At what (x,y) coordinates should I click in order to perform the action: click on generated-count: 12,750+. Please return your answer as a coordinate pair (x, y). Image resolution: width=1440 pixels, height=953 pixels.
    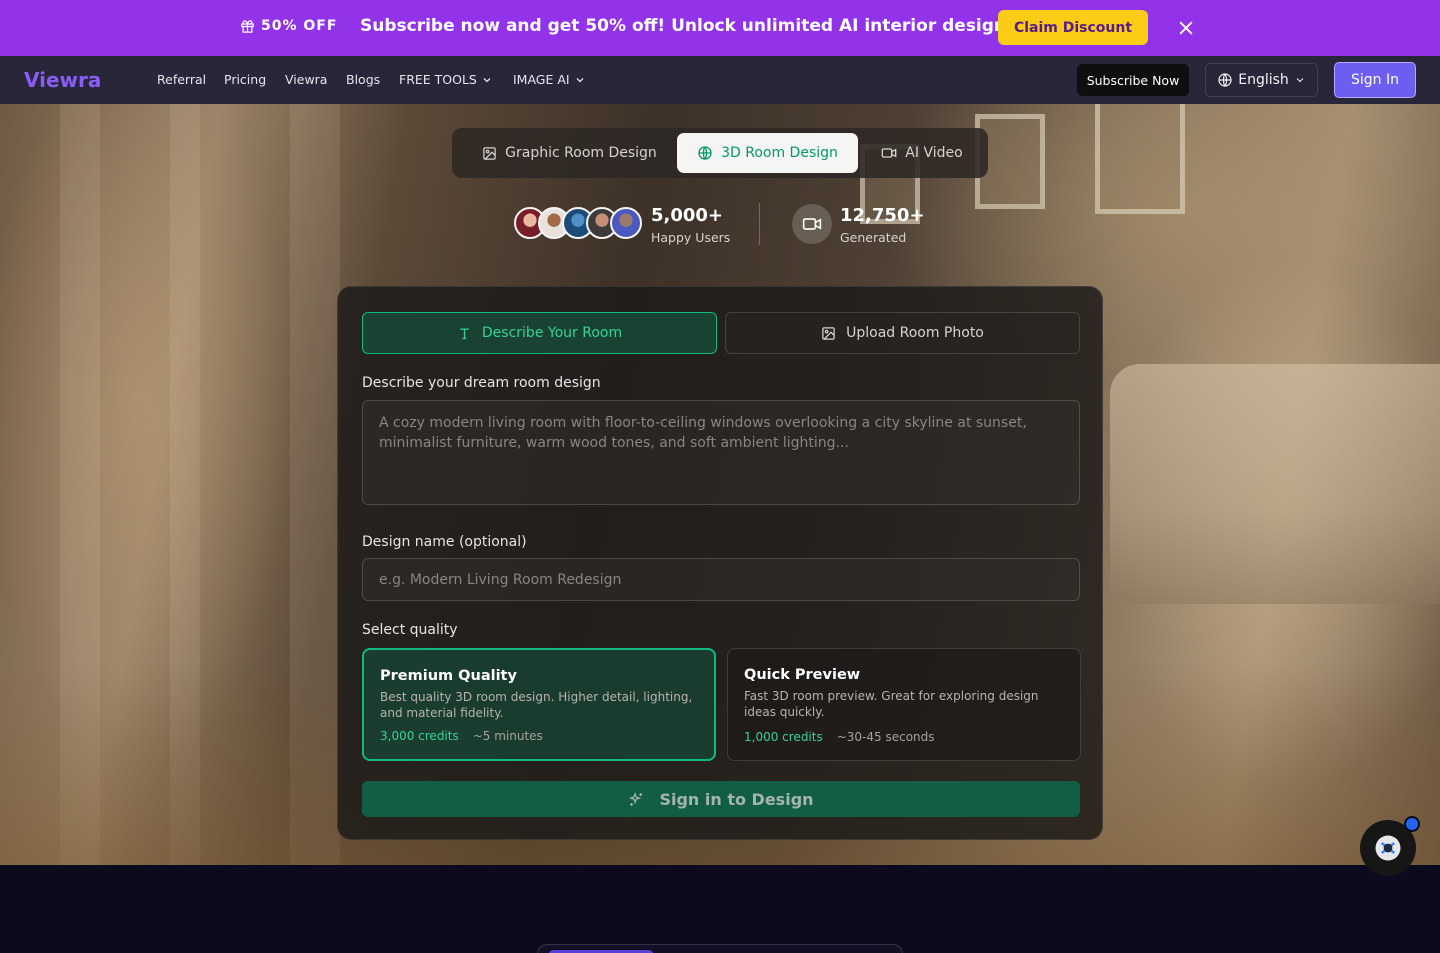
    Looking at the image, I should click on (882, 215).